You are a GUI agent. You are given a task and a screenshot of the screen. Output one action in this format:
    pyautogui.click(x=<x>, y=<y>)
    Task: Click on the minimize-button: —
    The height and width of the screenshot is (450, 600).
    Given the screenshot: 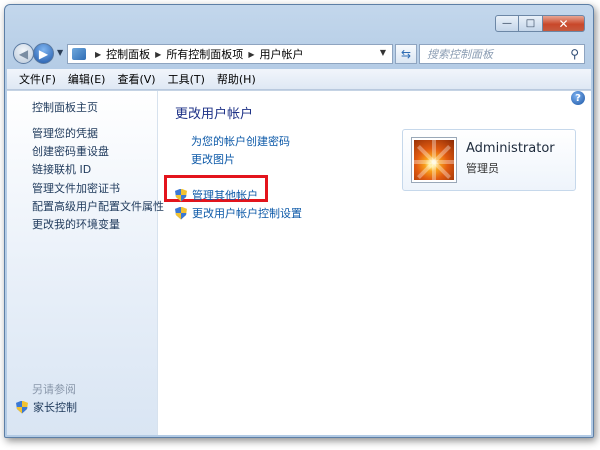 What is the action you would take?
    pyautogui.click(x=507, y=23)
    